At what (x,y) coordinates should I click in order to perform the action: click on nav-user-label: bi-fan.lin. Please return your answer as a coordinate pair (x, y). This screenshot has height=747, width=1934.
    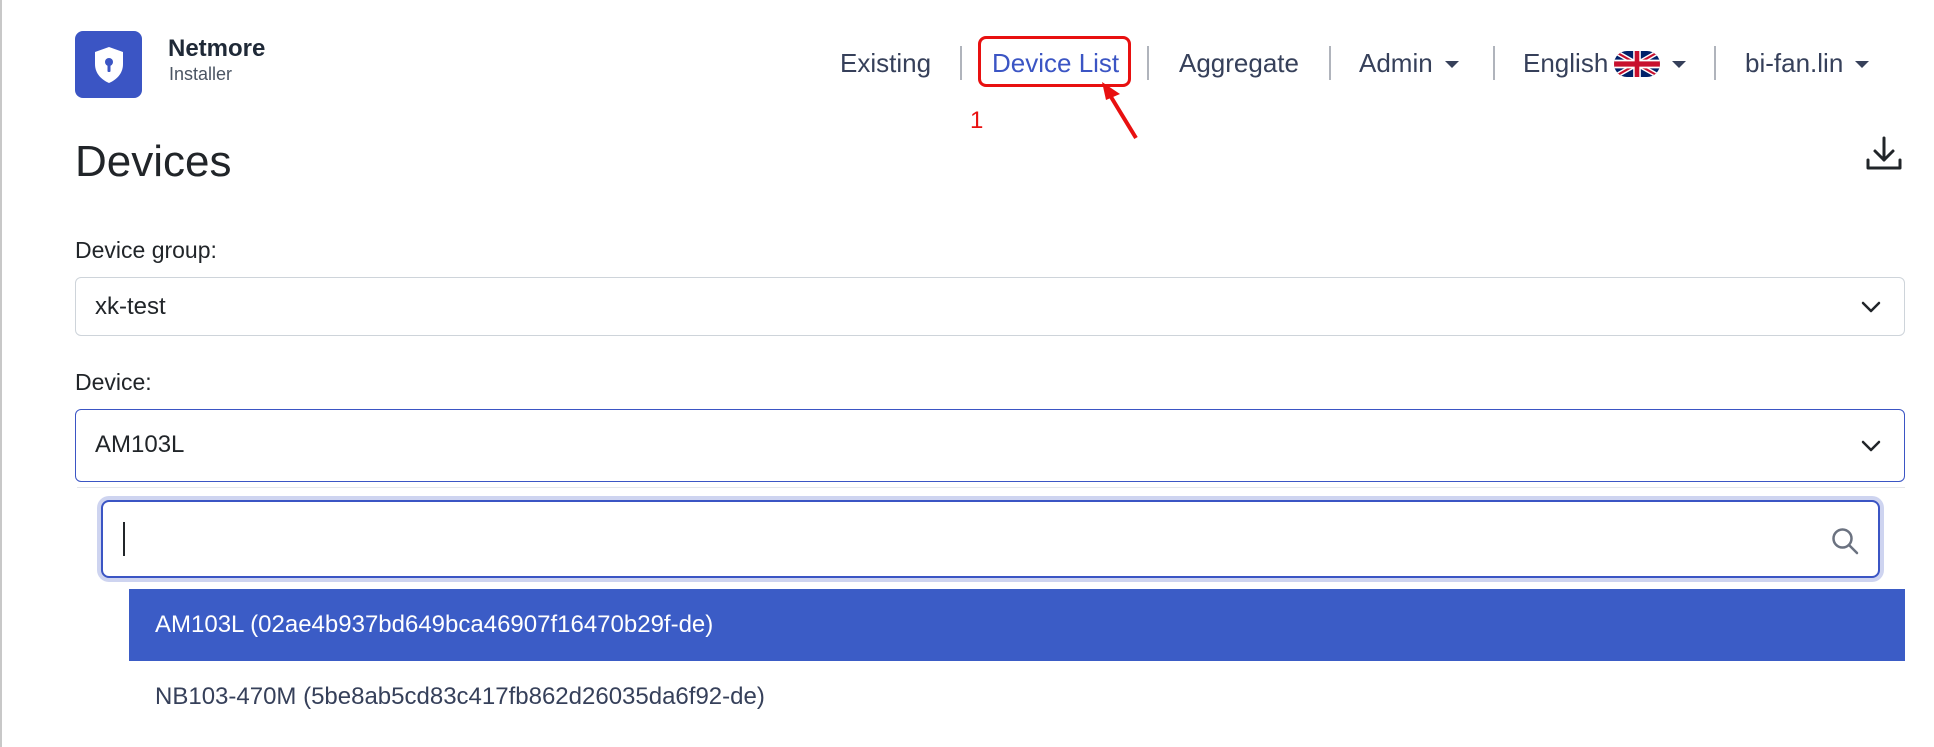
    Looking at the image, I should click on (1794, 63).